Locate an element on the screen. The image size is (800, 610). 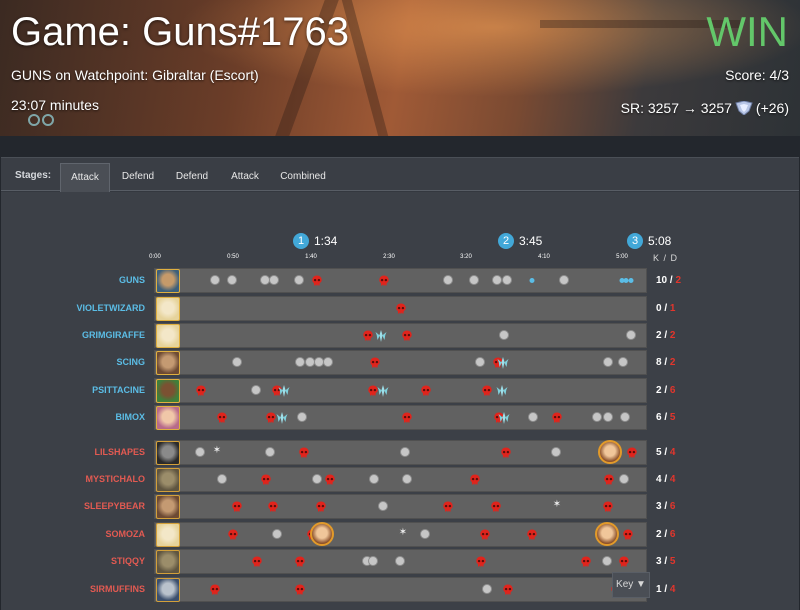
player-name: MYSTICHALO is located at coordinates (116, 479).